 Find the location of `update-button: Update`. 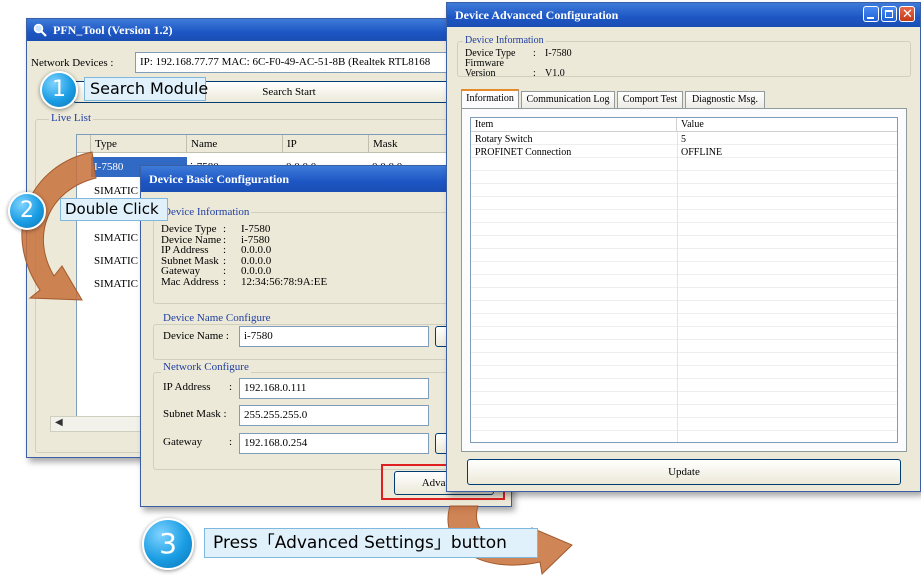

update-button: Update is located at coordinates (684, 472).